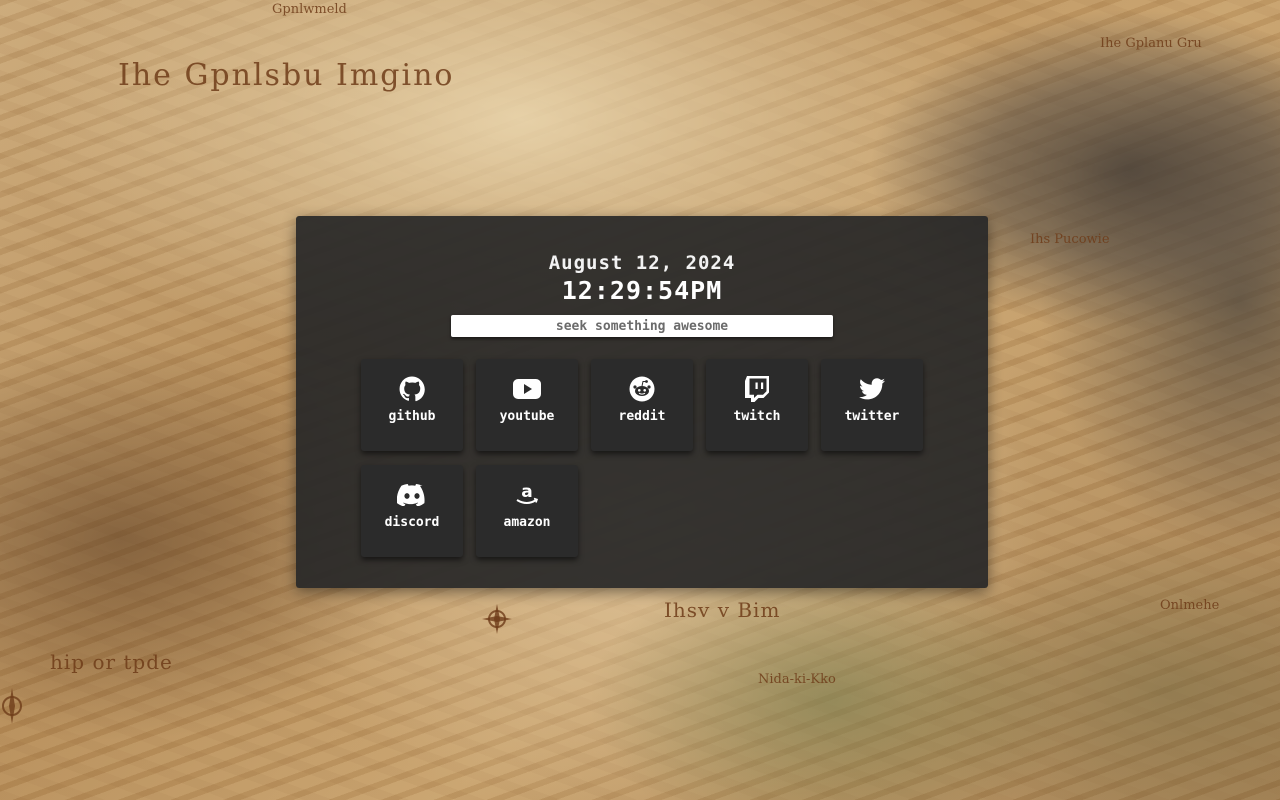 The width and height of the screenshot is (1280, 800). I want to click on map-label: Gpnlwmeld, so click(309, 9).